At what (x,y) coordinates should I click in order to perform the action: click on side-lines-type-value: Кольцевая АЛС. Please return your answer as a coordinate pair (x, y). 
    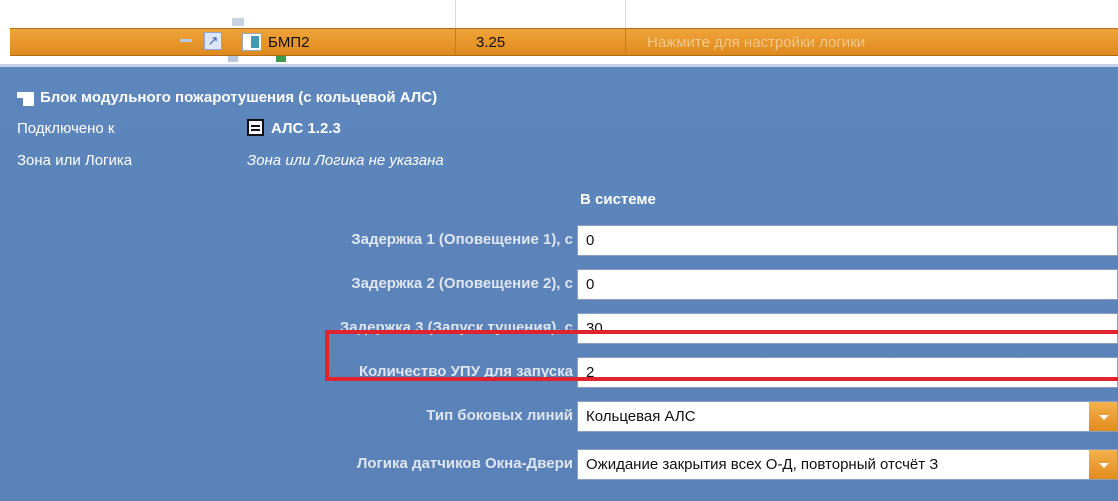
    Looking at the image, I should click on (641, 416).